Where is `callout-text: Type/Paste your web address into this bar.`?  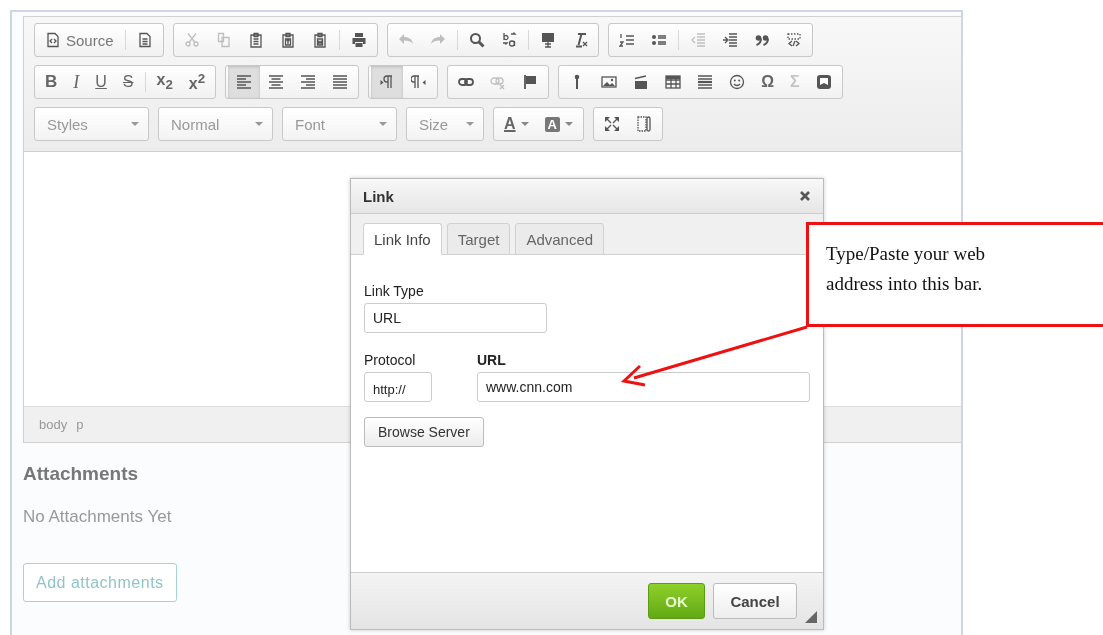
callout-text: Type/Paste your web address into this bar. is located at coordinates (906, 269).